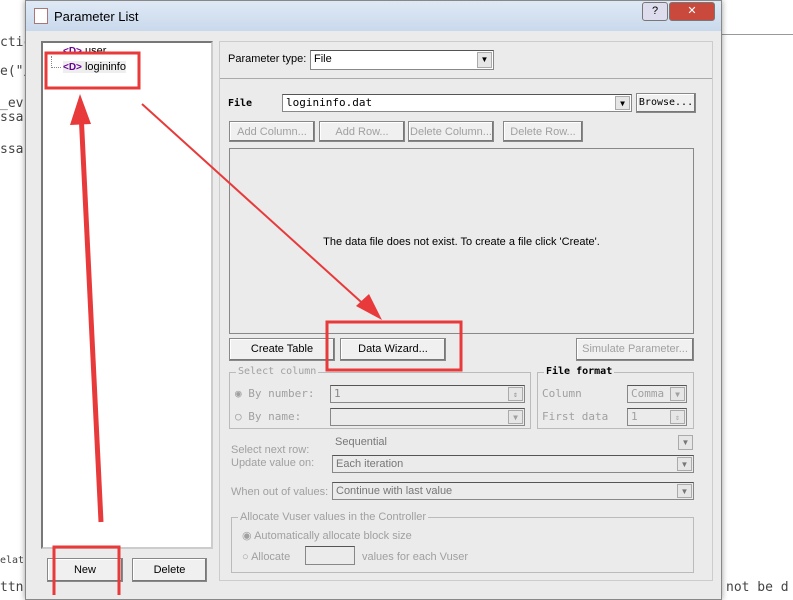 The width and height of the screenshot is (793, 600). What do you see at coordinates (394, 346) in the screenshot?
I see `highlight-box-data-wizard` at bounding box center [394, 346].